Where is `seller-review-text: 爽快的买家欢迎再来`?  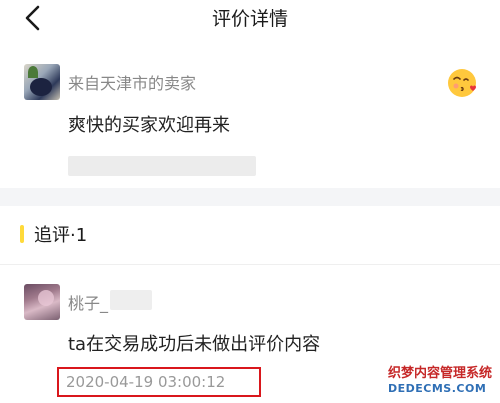
seller-review-text: 爽快的买家欢迎再来 is located at coordinates (149, 125).